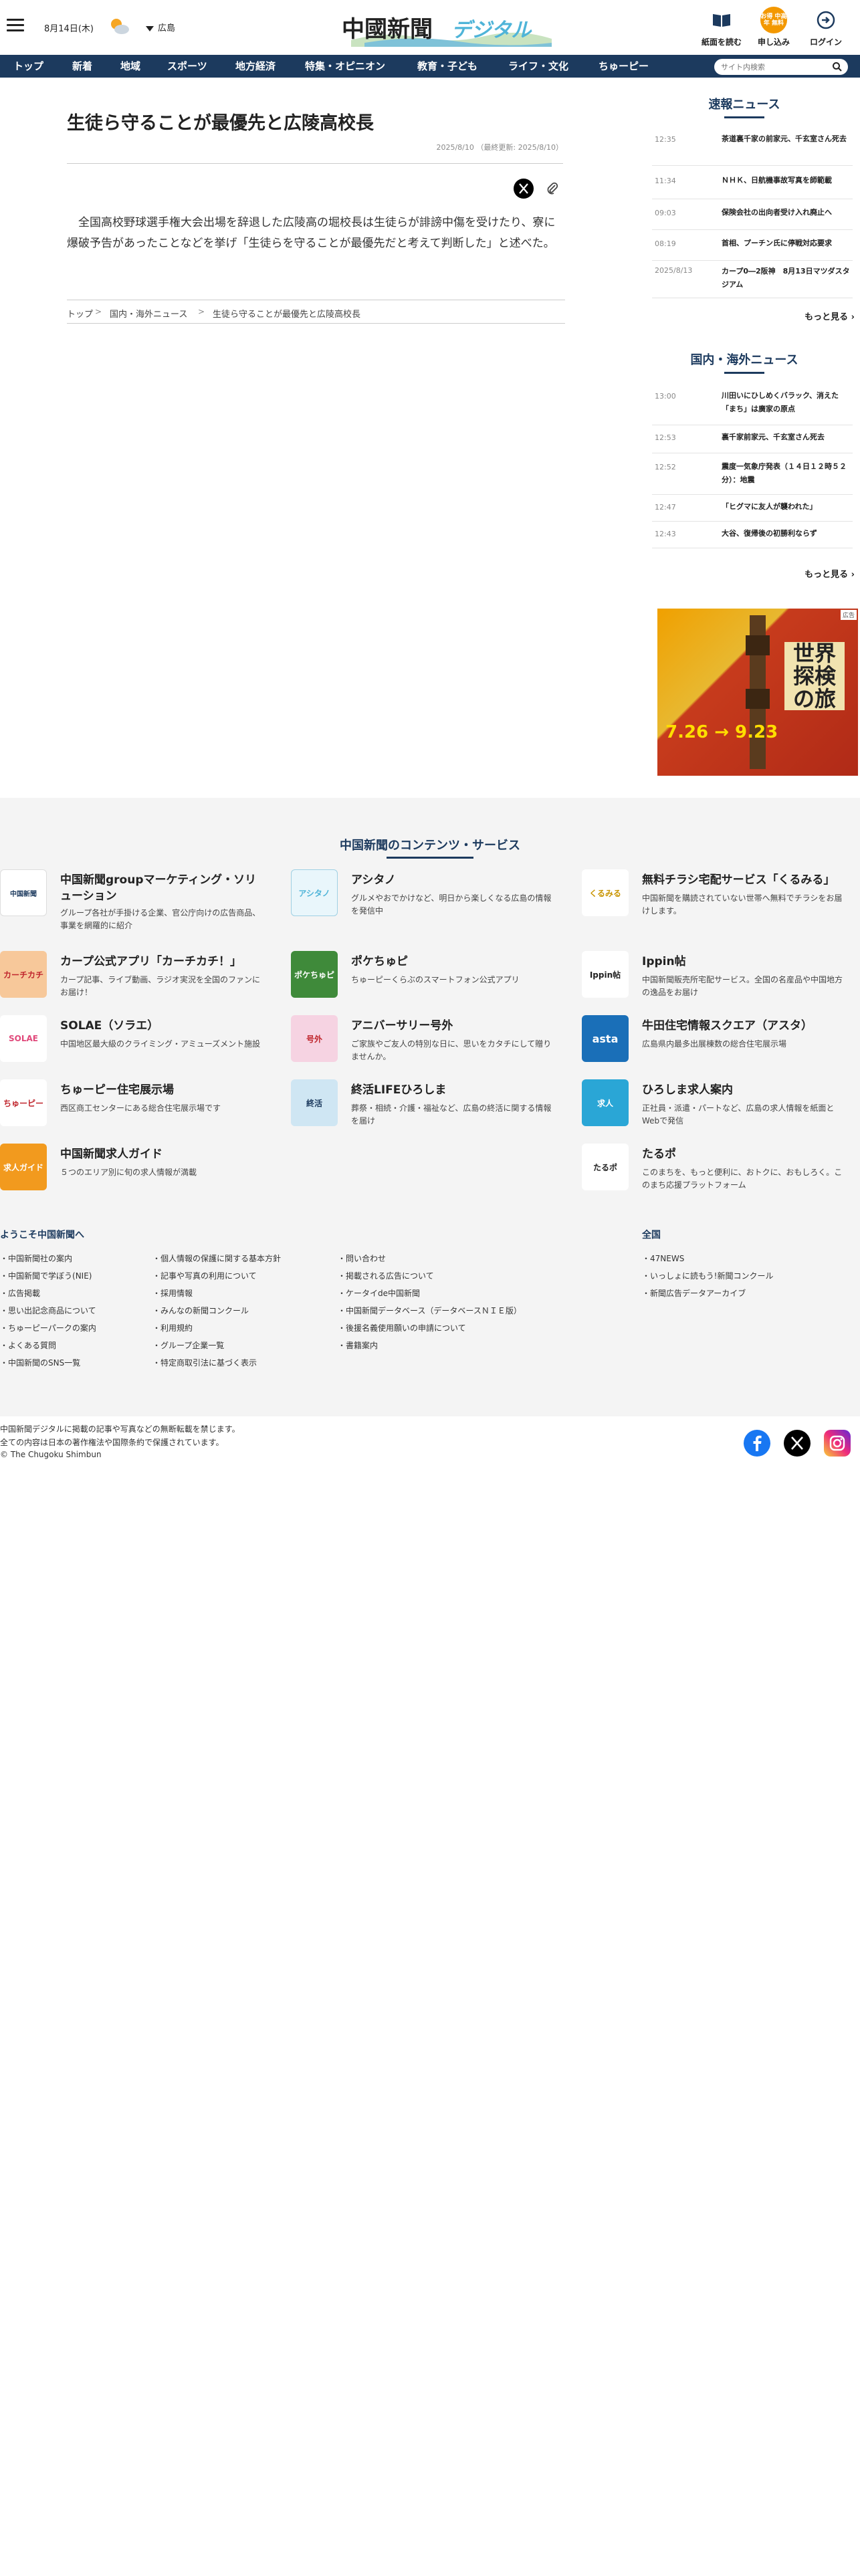 The width and height of the screenshot is (860, 2576). Describe the element at coordinates (757, 1444) in the screenshot. I see `facebook-icon` at that location.